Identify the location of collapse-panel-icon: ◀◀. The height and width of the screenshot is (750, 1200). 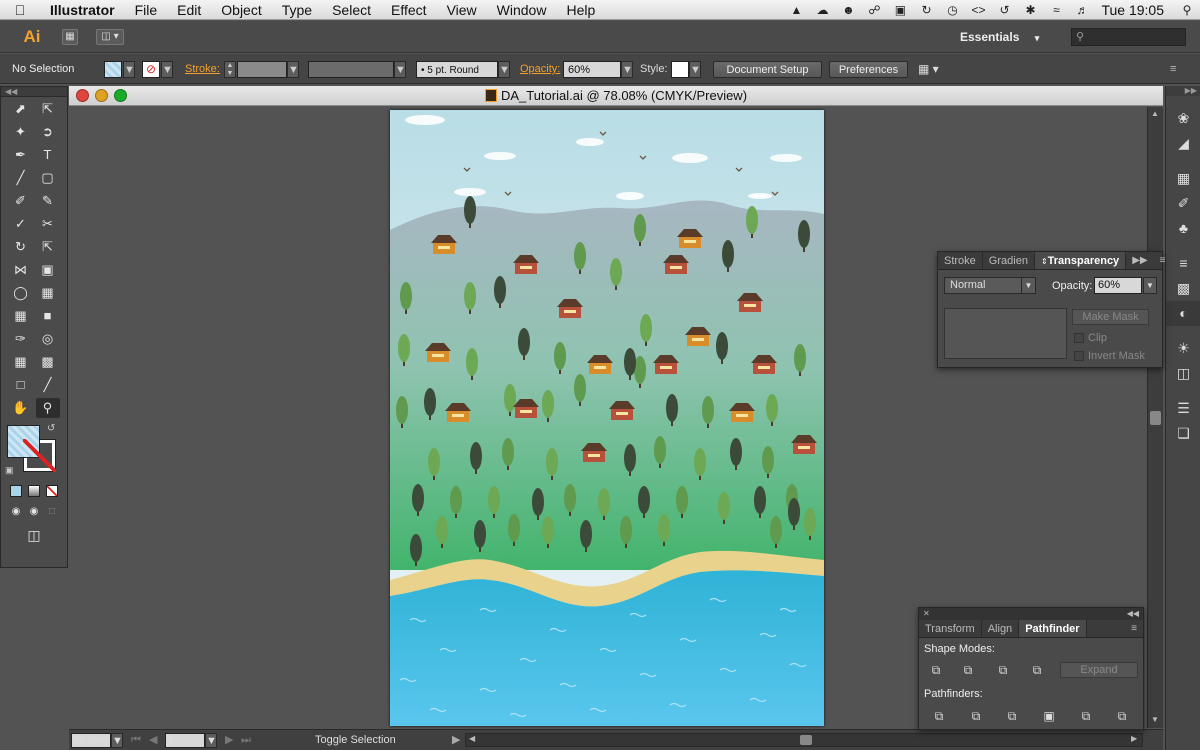
(1133, 614).